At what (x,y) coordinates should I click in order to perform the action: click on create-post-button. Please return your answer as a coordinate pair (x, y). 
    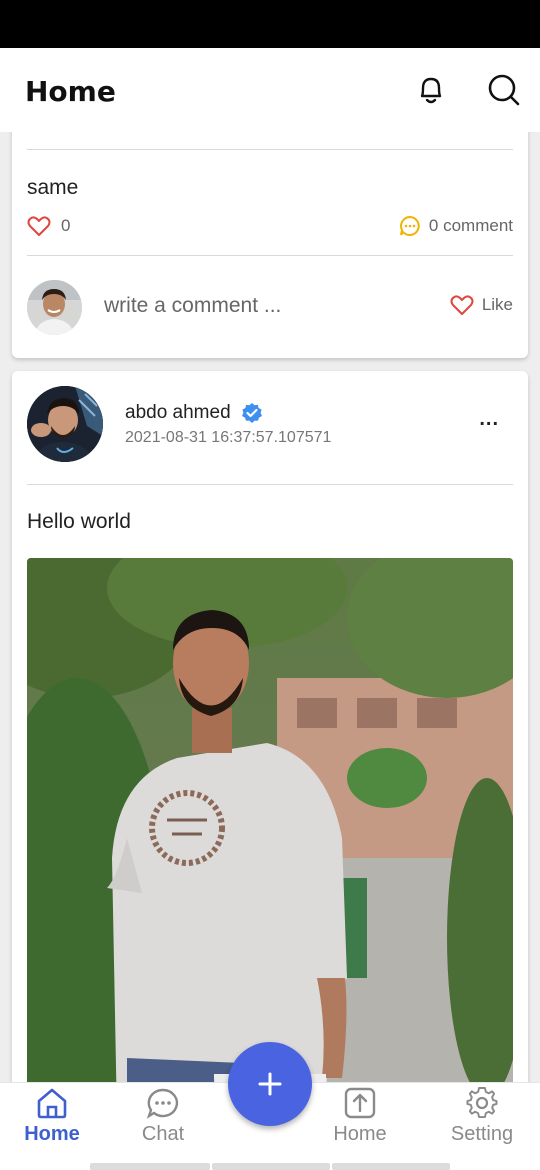
    Looking at the image, I should click on (270, 1084).